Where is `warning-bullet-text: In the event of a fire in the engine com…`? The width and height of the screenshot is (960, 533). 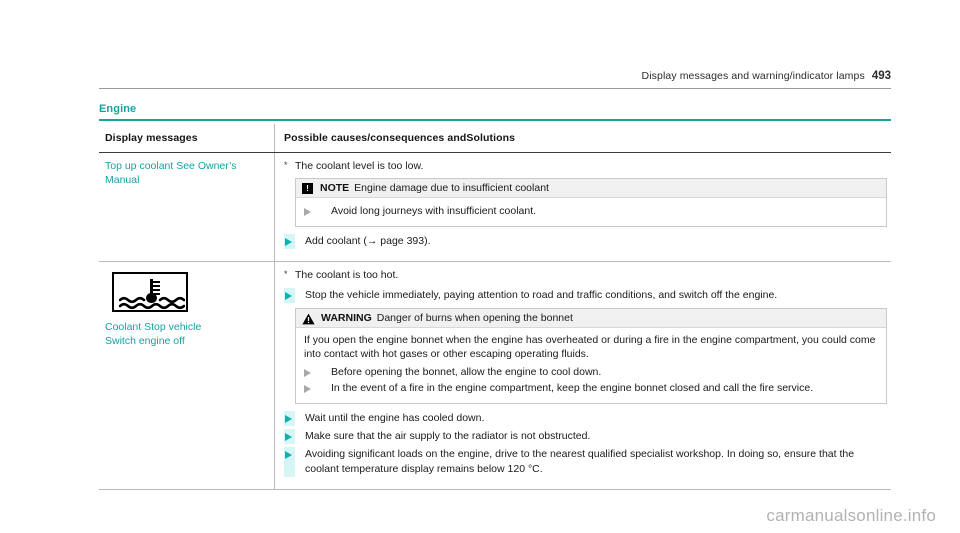 warning-bullet-text: In the event of a fire in the engine com… is located at coordinates (572, 388).